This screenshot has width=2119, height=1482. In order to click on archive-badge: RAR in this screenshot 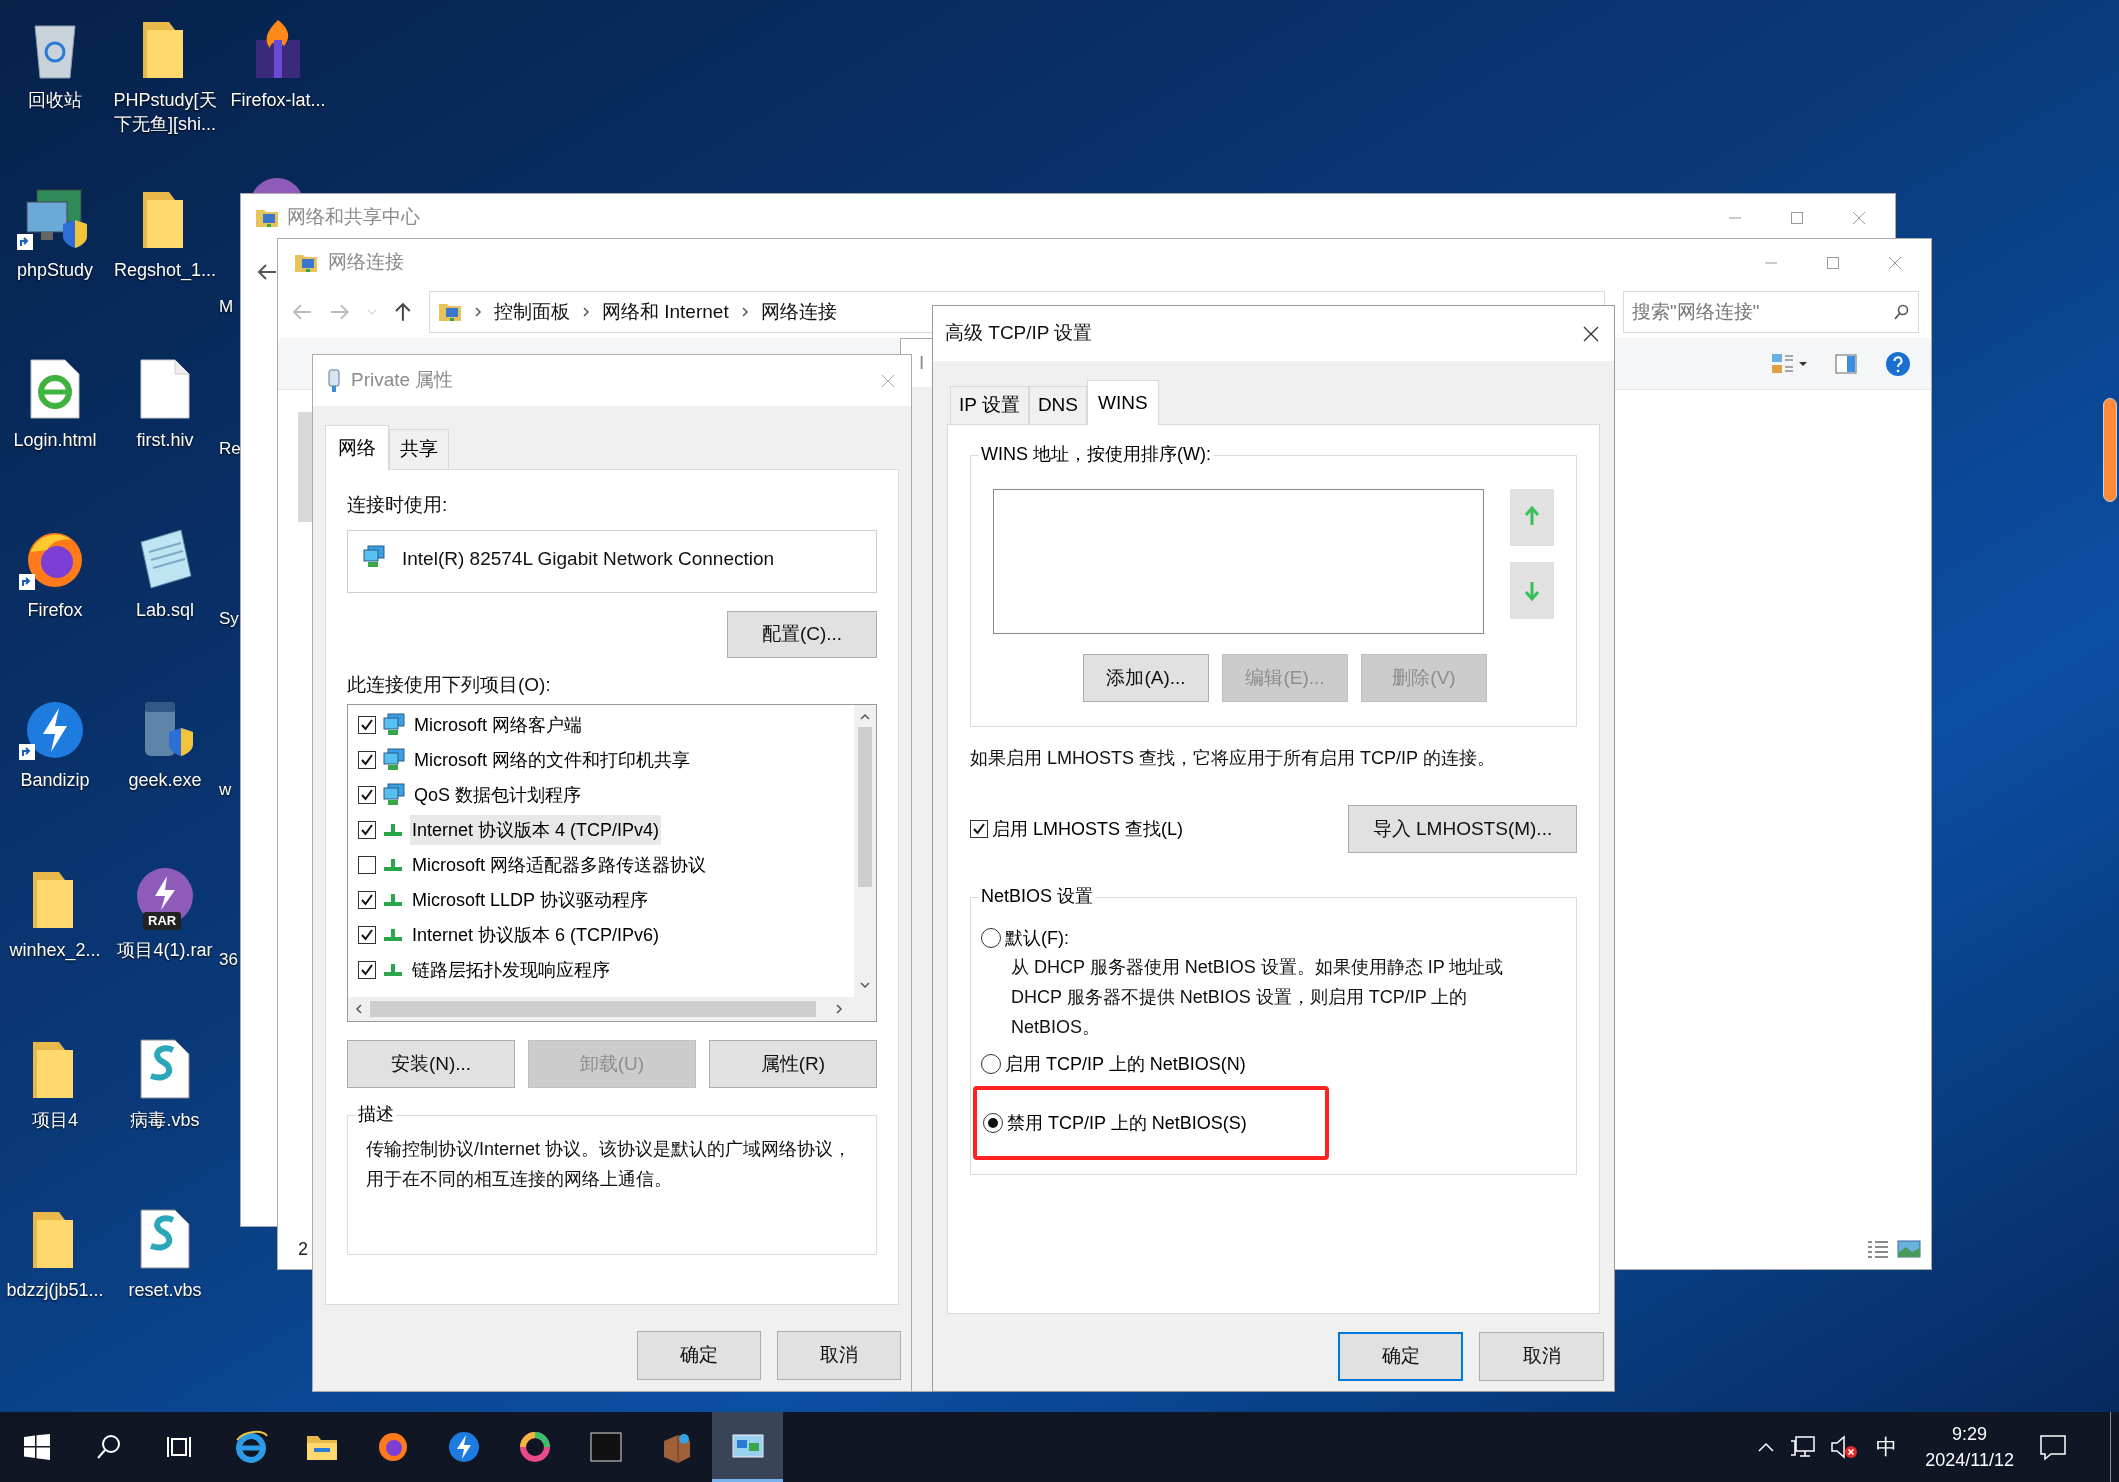, I will do `click(162, 921)`.